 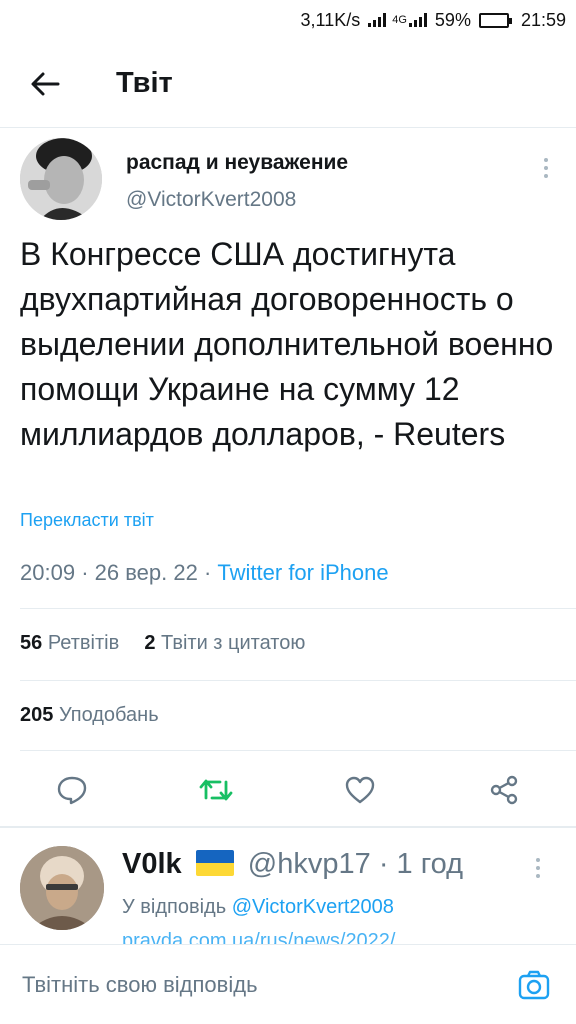 What do you see at coordinates (83, 643) in the screenshot?
I see `retweets-label: Ретвітів` at bounding box center [83, 643].